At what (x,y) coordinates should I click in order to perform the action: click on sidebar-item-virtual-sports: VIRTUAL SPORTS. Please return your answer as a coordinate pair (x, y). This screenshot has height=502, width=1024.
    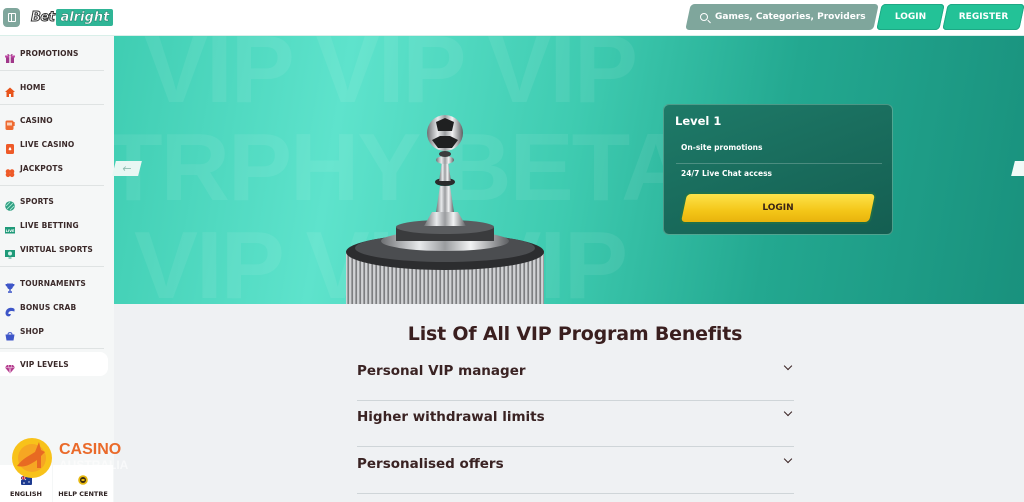
    Looking at the image, I should click on (53, 249).